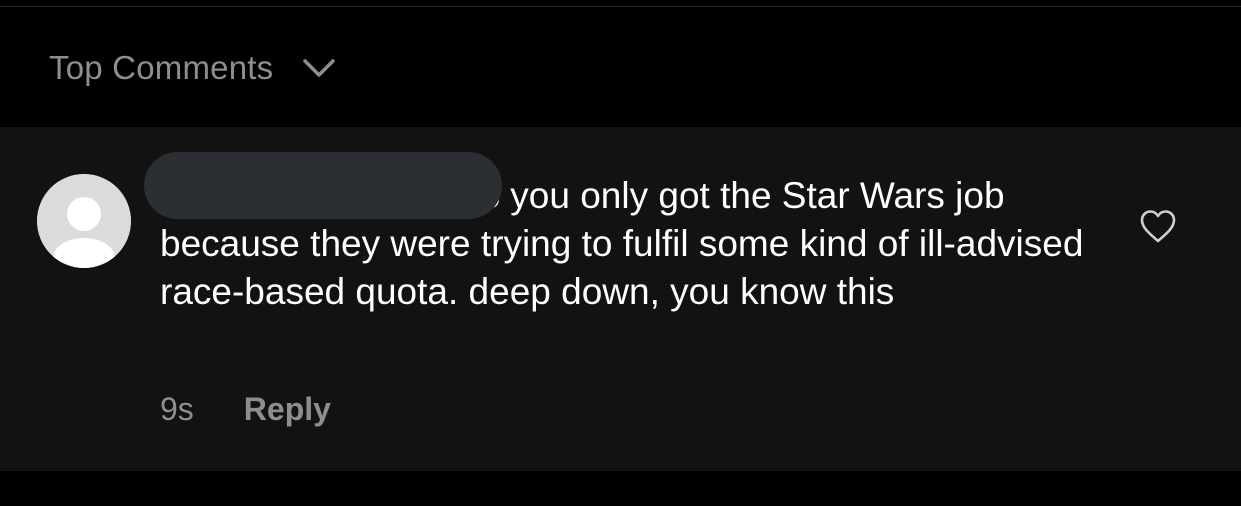  What do you see at coordinates (84, 221) in the screenshot?
I see `default-avatar-icon` at bounding box center [84, 221].